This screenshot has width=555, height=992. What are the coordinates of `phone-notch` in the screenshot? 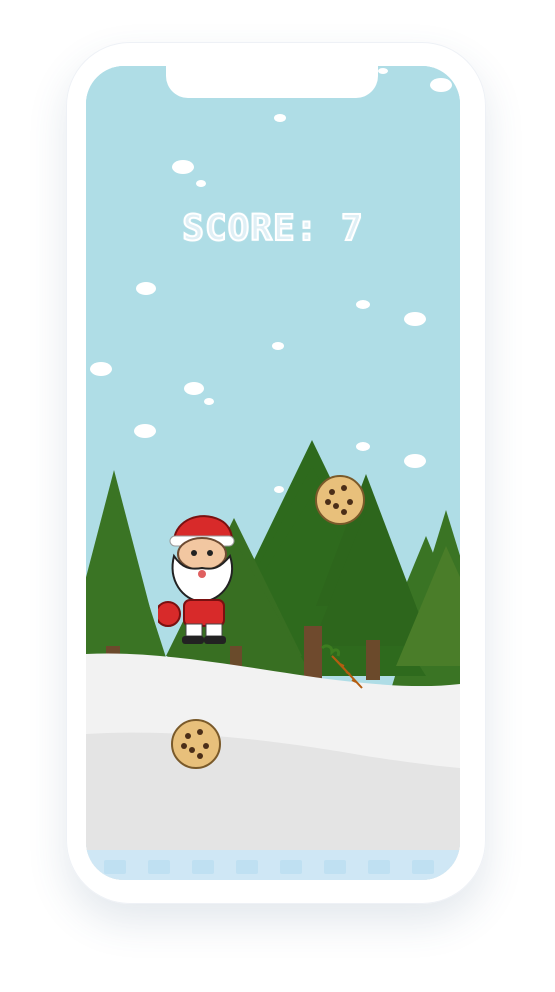 It's located at (272, 79).